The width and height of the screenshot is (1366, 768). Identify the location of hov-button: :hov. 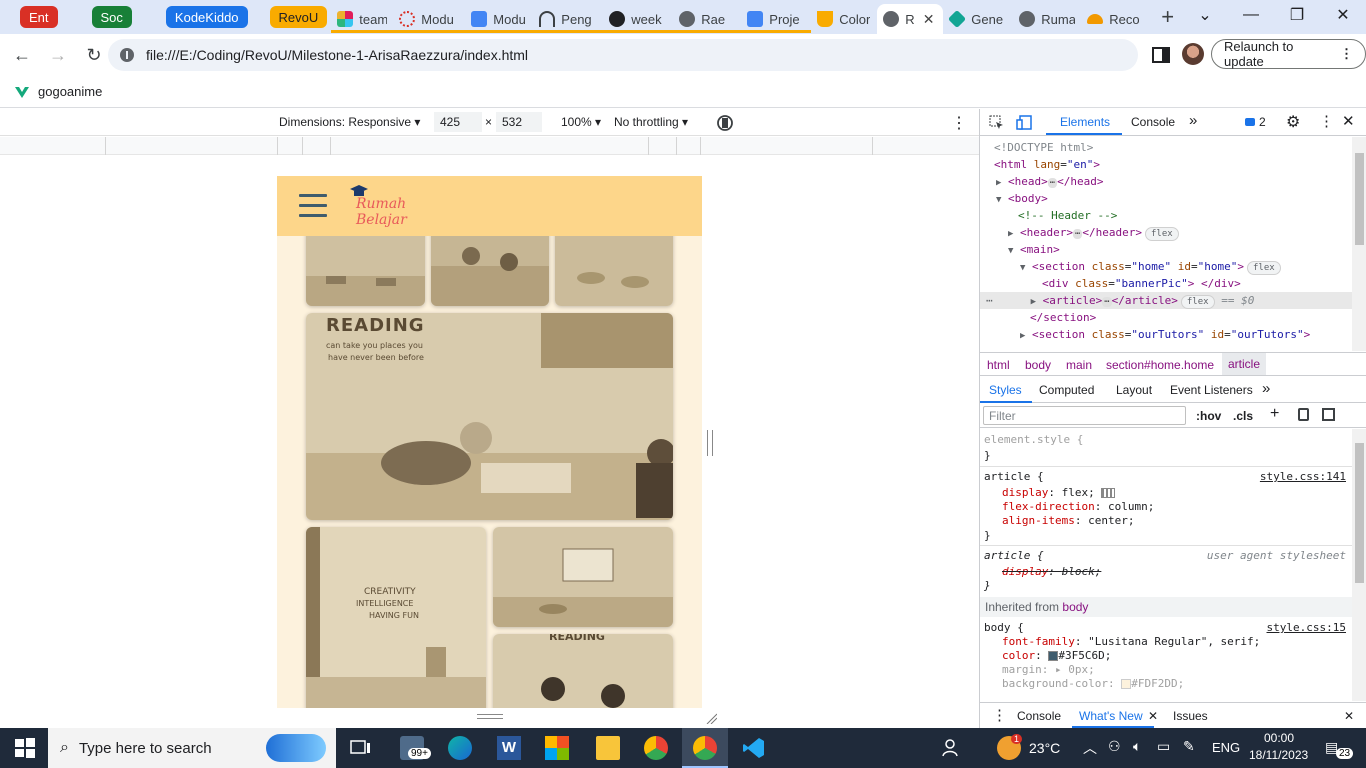
(1208, 416).